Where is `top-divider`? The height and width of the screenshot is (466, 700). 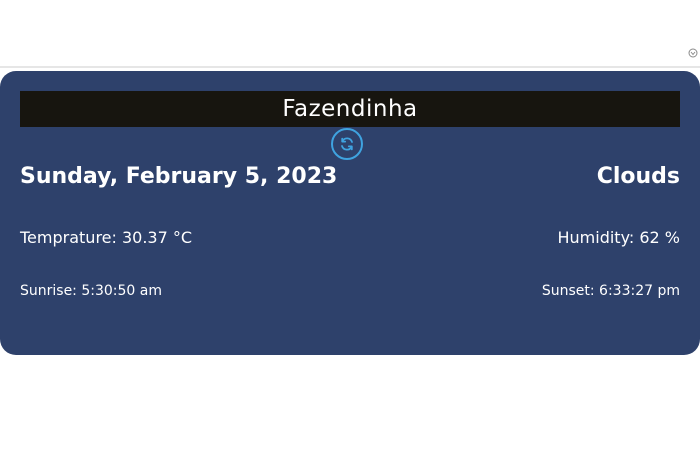 top-divider is located at coordinates (350, 67).